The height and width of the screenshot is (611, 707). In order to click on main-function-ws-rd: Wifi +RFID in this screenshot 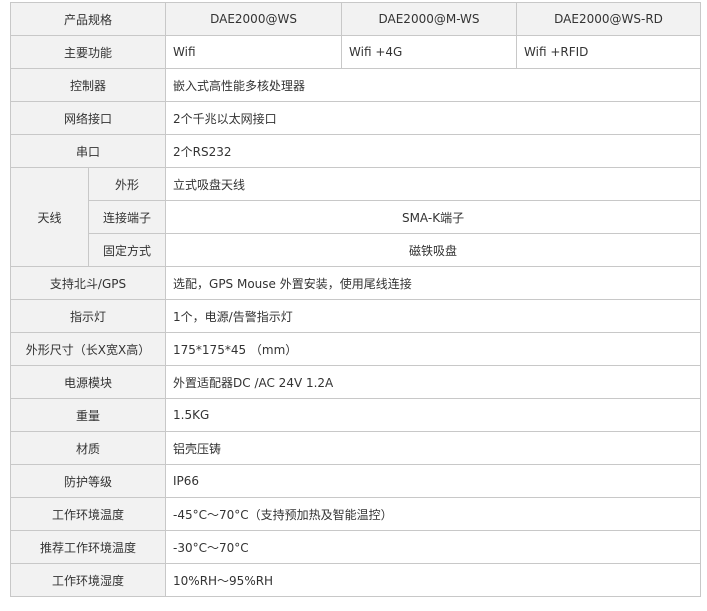, I will do `click(609, 52)`.